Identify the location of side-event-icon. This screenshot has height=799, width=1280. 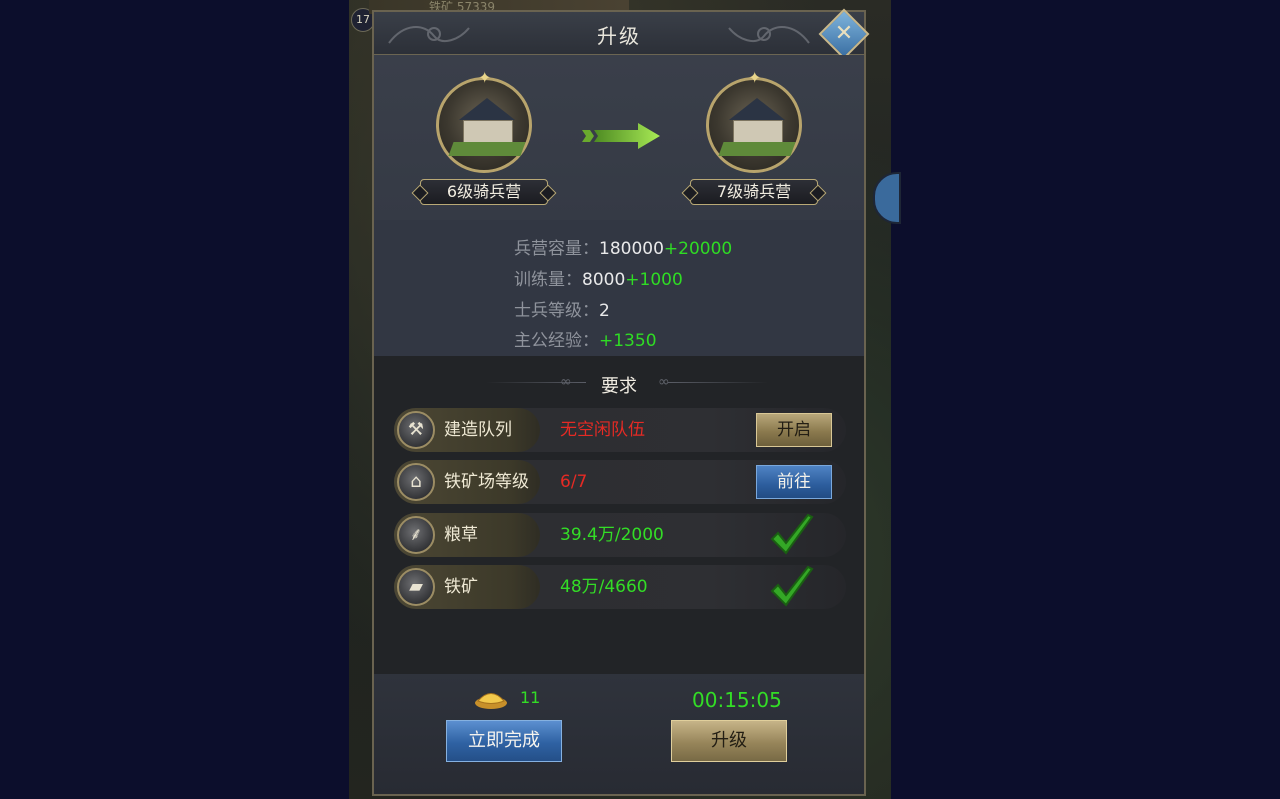
(887, 198).